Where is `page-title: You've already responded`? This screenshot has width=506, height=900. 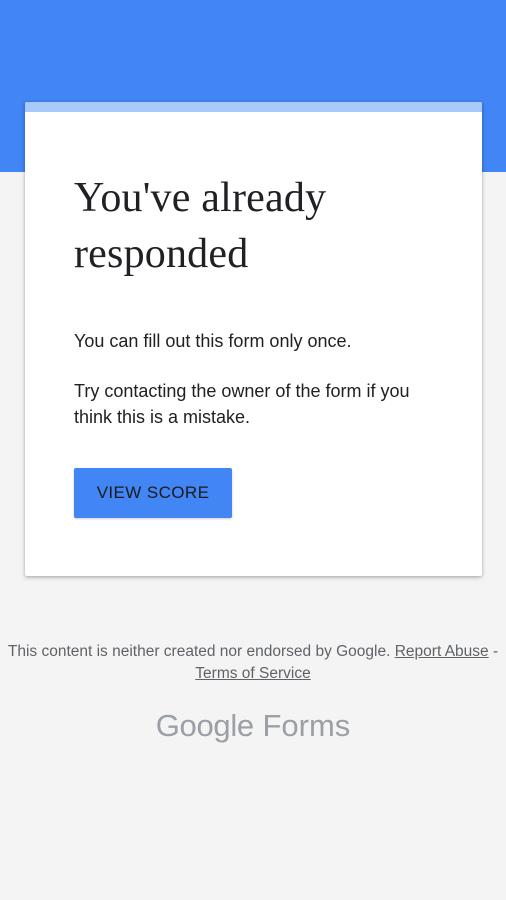
page-title: You've already responded is located at coordinates (200, 226).